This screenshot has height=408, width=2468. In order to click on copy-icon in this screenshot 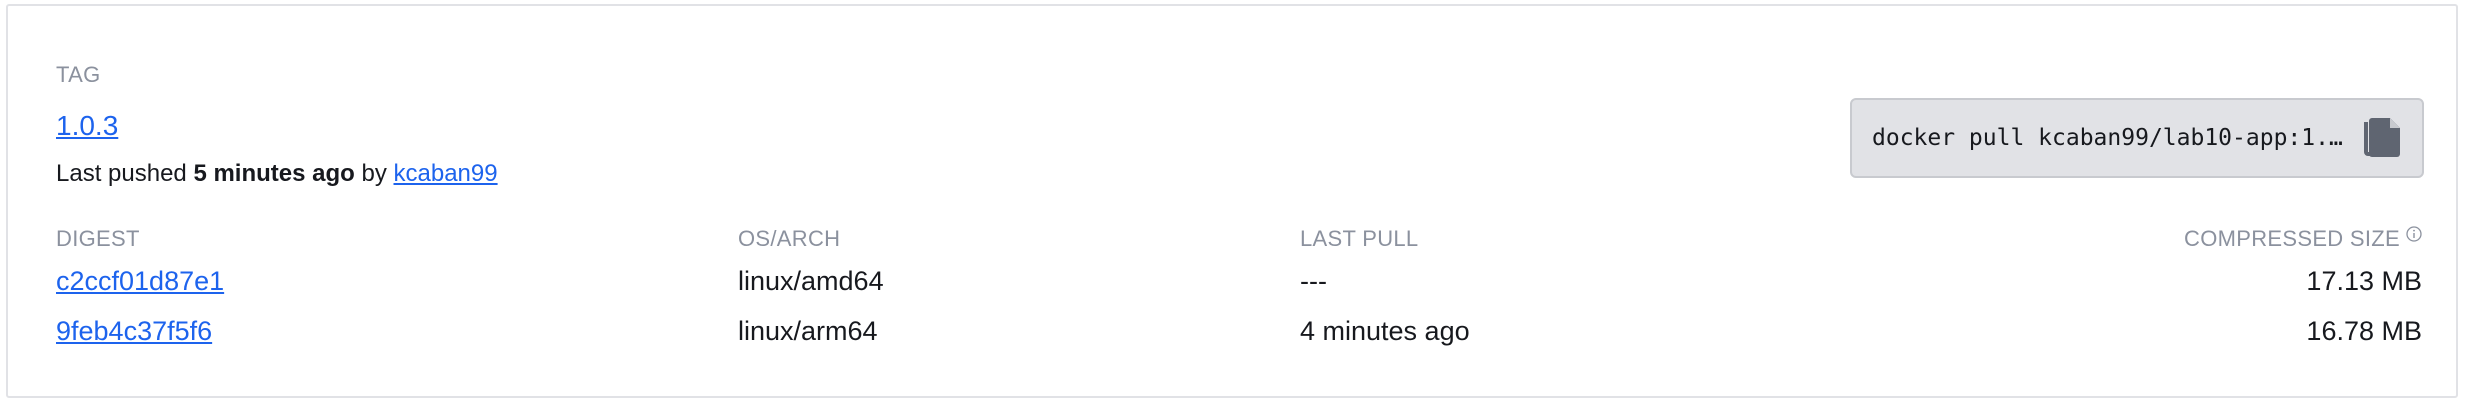, I will do `click(2382, 137)`.